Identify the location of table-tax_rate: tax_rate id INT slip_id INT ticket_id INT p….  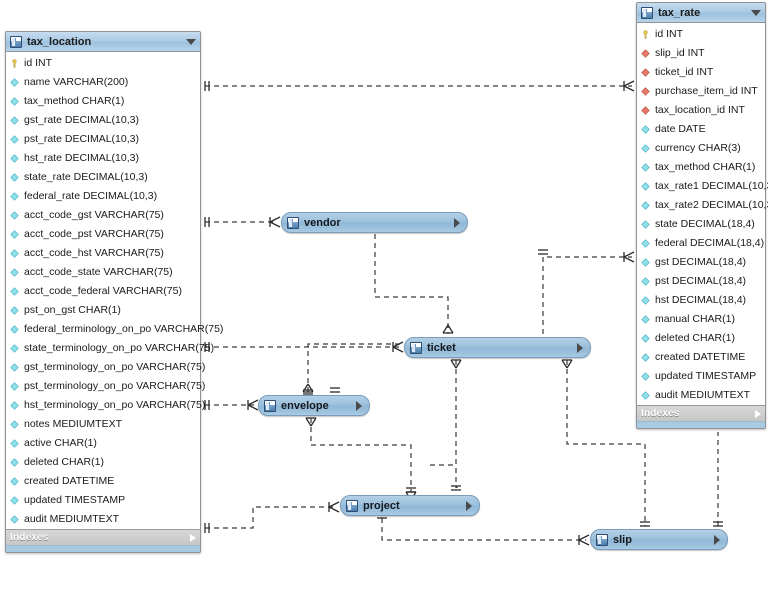
(702, 215).